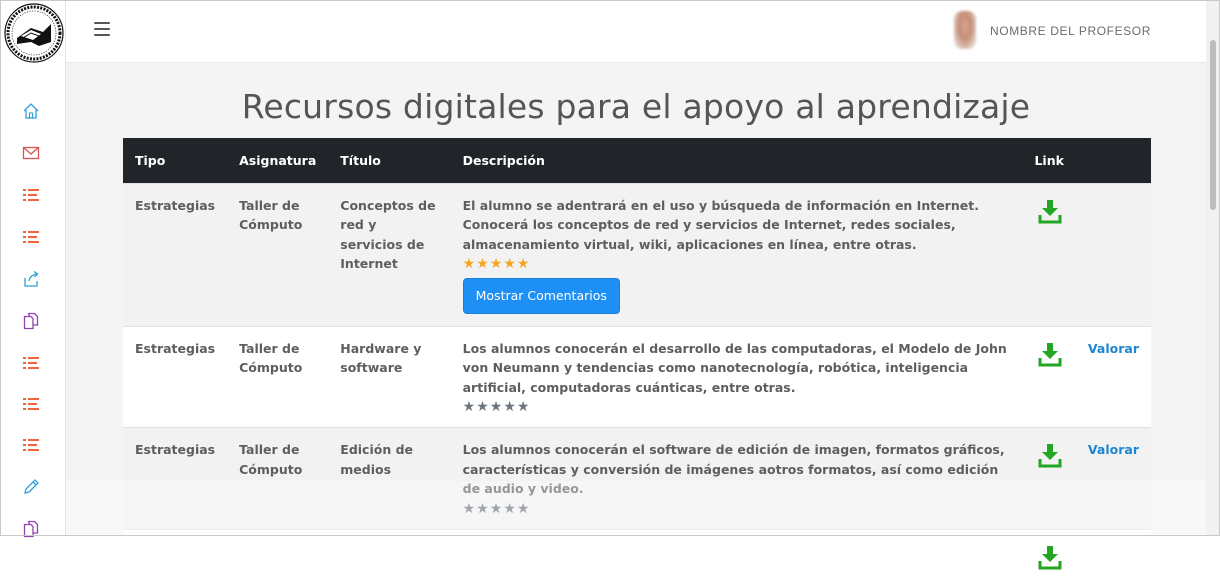 The image size is (1220, 587). I want to click on school-logo, so click(34, 33).